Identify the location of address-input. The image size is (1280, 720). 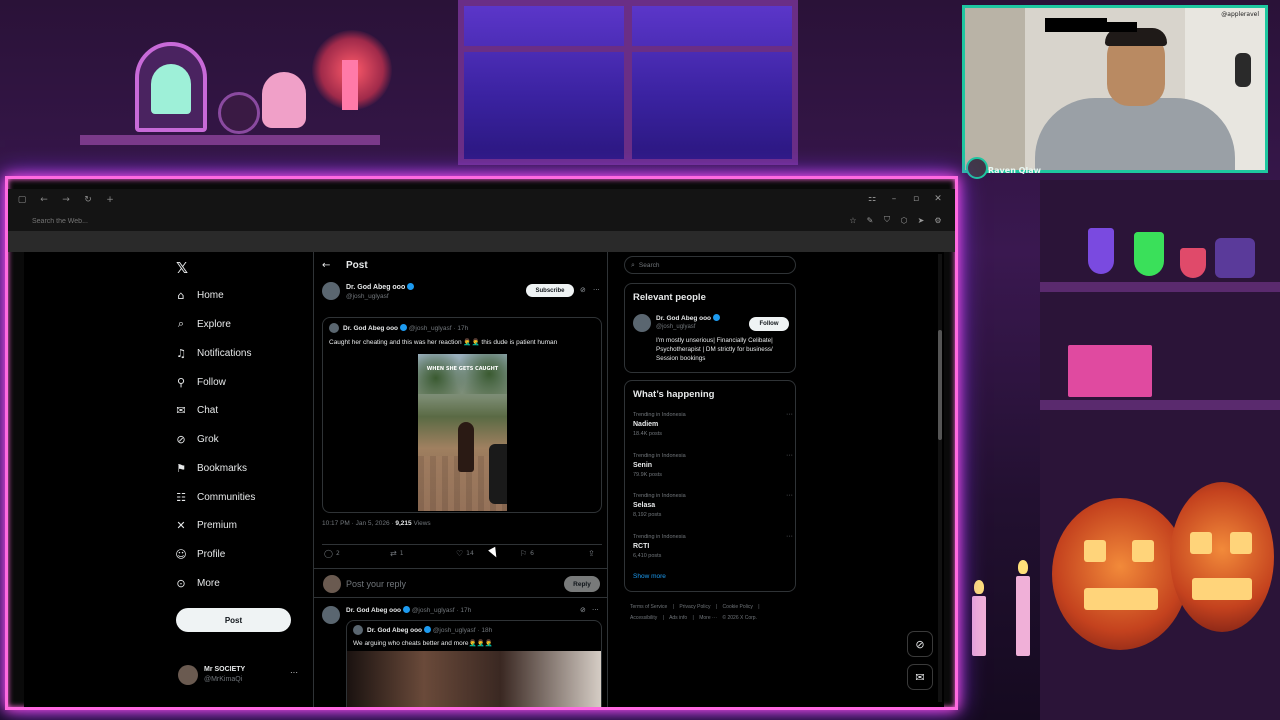
(442, 221).